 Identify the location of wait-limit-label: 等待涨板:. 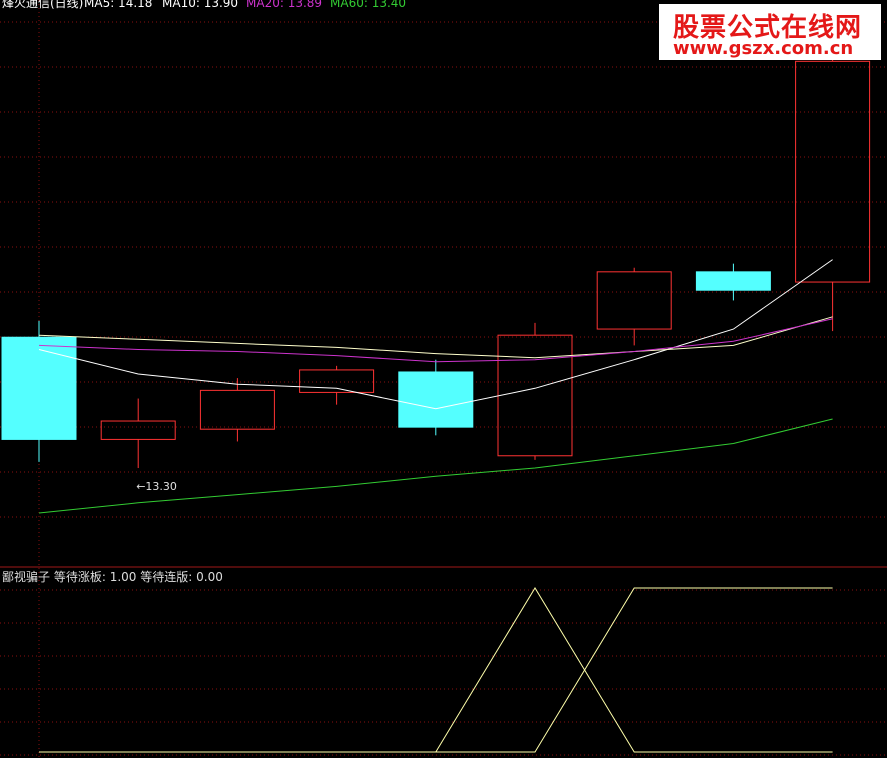
(79, 577).